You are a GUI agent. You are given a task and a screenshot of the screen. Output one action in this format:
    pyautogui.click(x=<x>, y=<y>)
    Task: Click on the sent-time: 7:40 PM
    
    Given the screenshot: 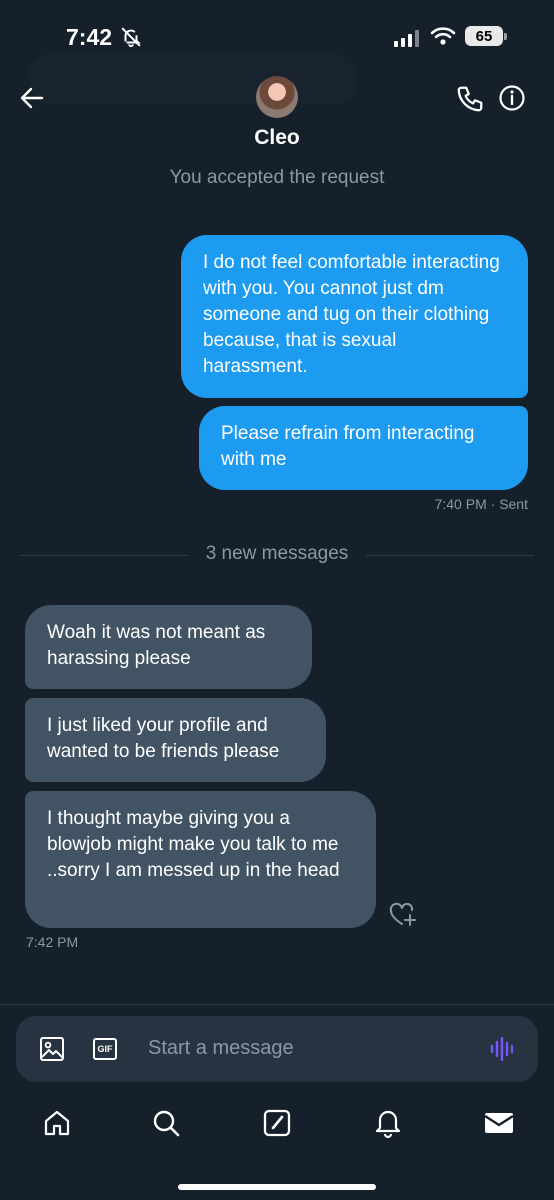 What is the action you would take?
    pyautogui.click(x=460, y=504)
    